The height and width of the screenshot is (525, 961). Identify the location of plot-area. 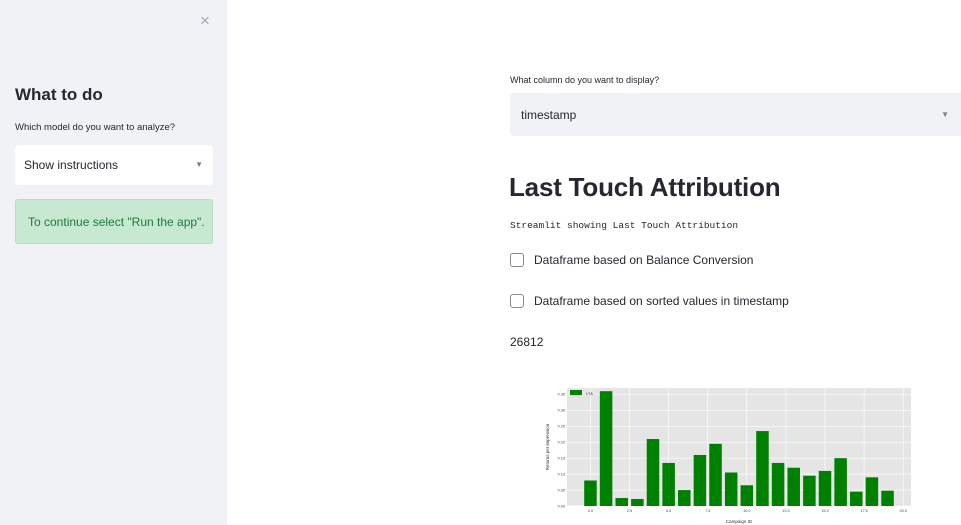
(739, 447).